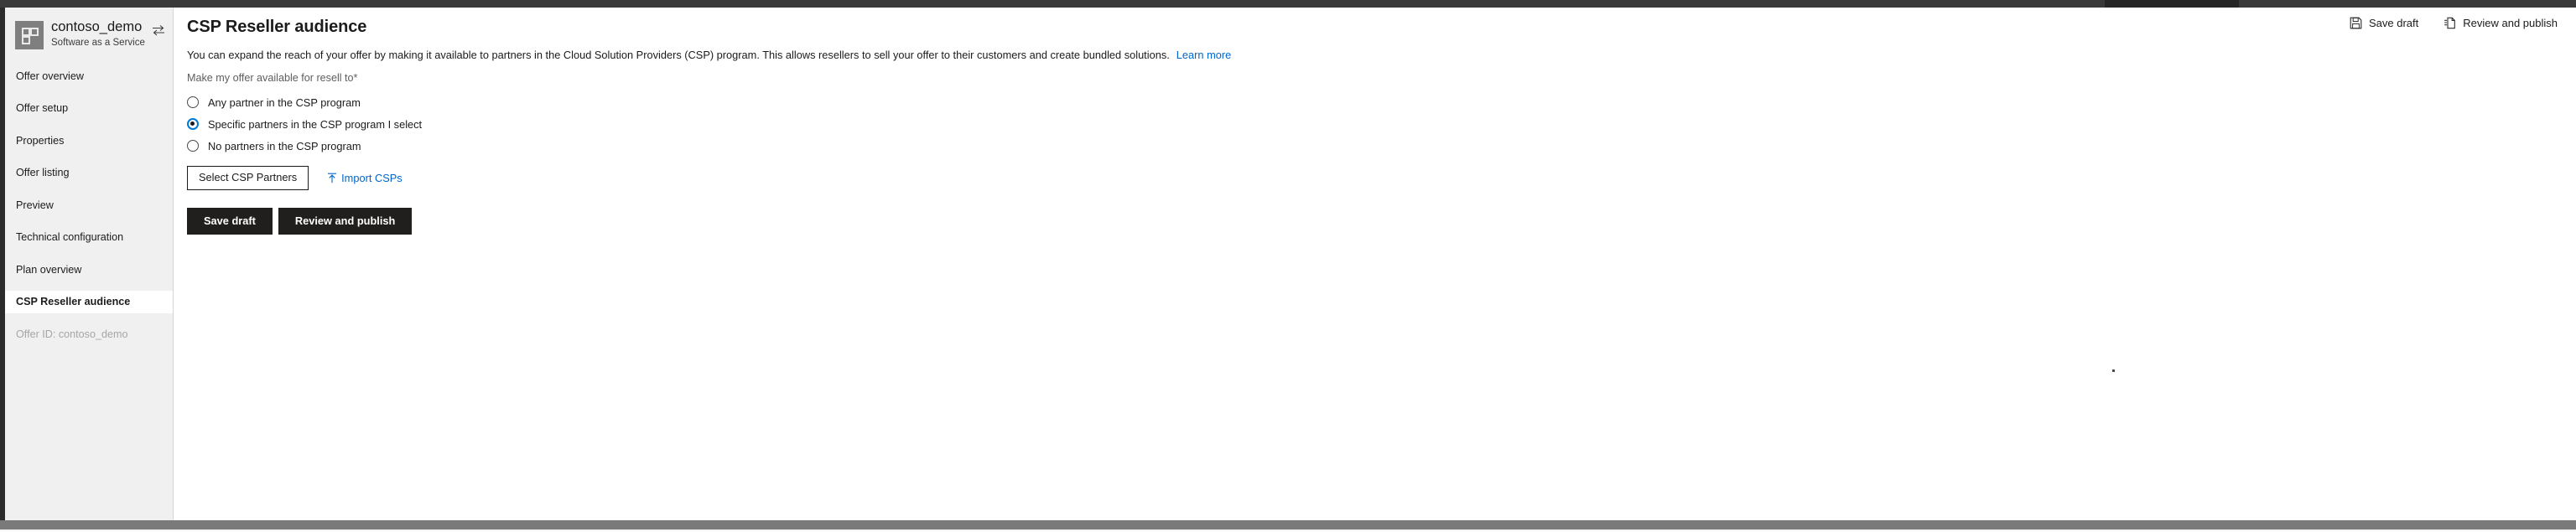  I want to click on sidebar-item-technical-configuration: Technical configuration, so click(89, 238).